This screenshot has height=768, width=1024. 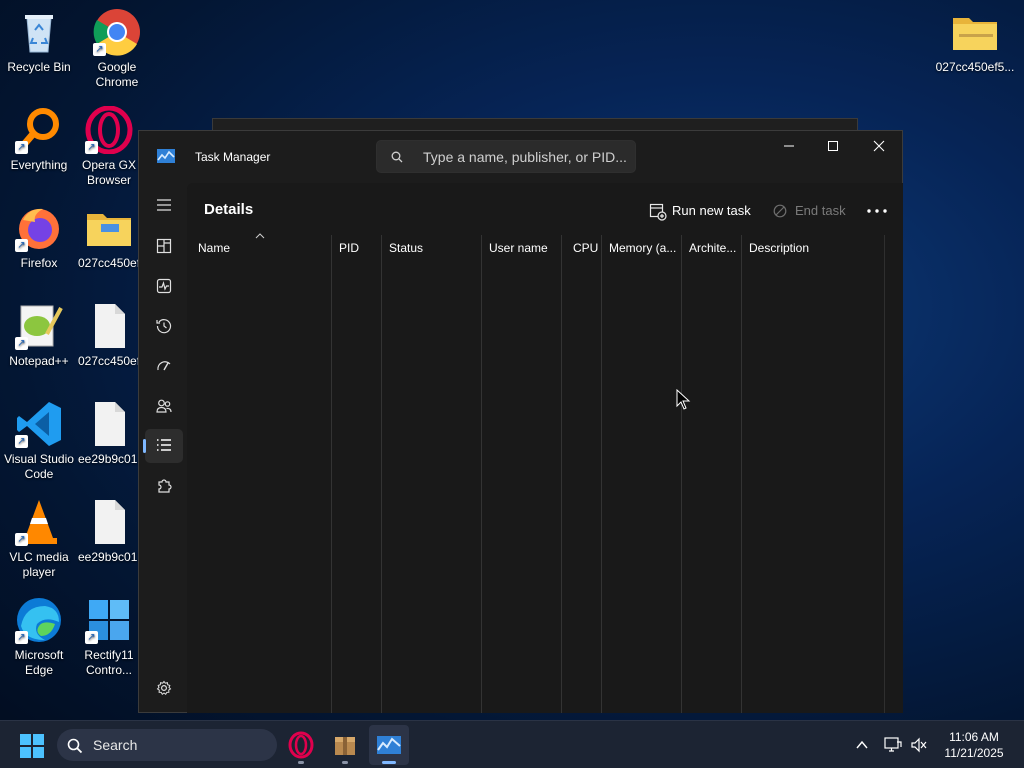 I want to click on vlc-icon: ↗, so click(x=39, y=522).